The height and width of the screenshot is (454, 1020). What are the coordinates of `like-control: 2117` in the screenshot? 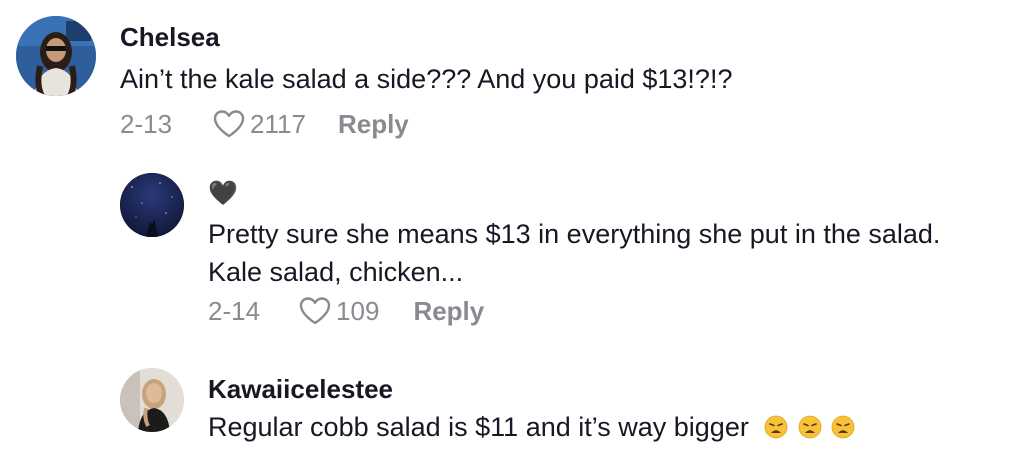 It's located at (259, 124).